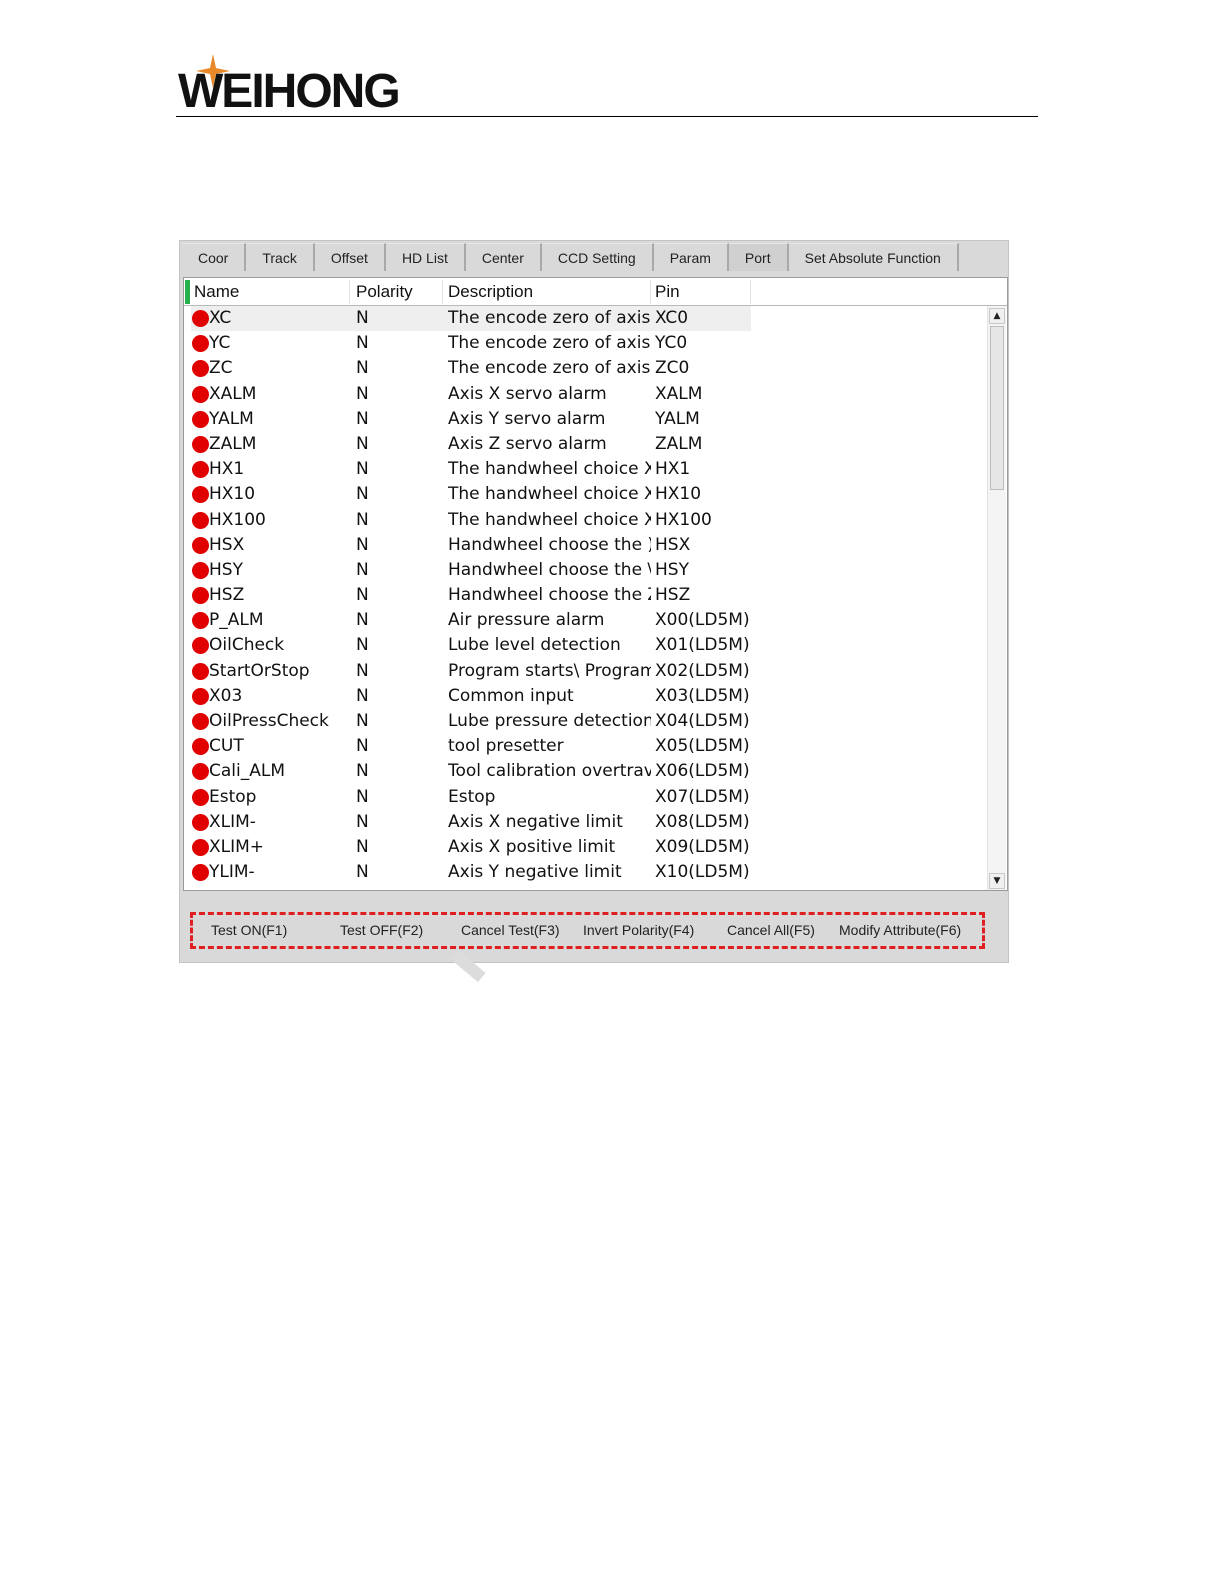 The height and width of the screenshot is (1584, 1224). I want to click on port-description: The handwheel choice X, so click(549, 494).